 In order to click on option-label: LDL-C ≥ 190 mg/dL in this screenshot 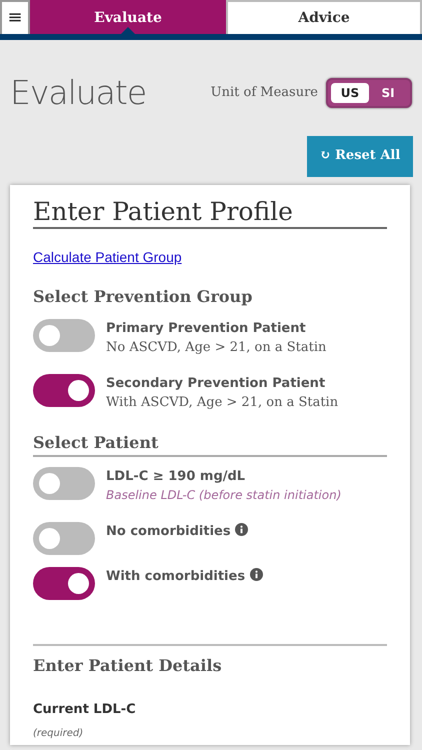, I will do `click(176, 477)`.